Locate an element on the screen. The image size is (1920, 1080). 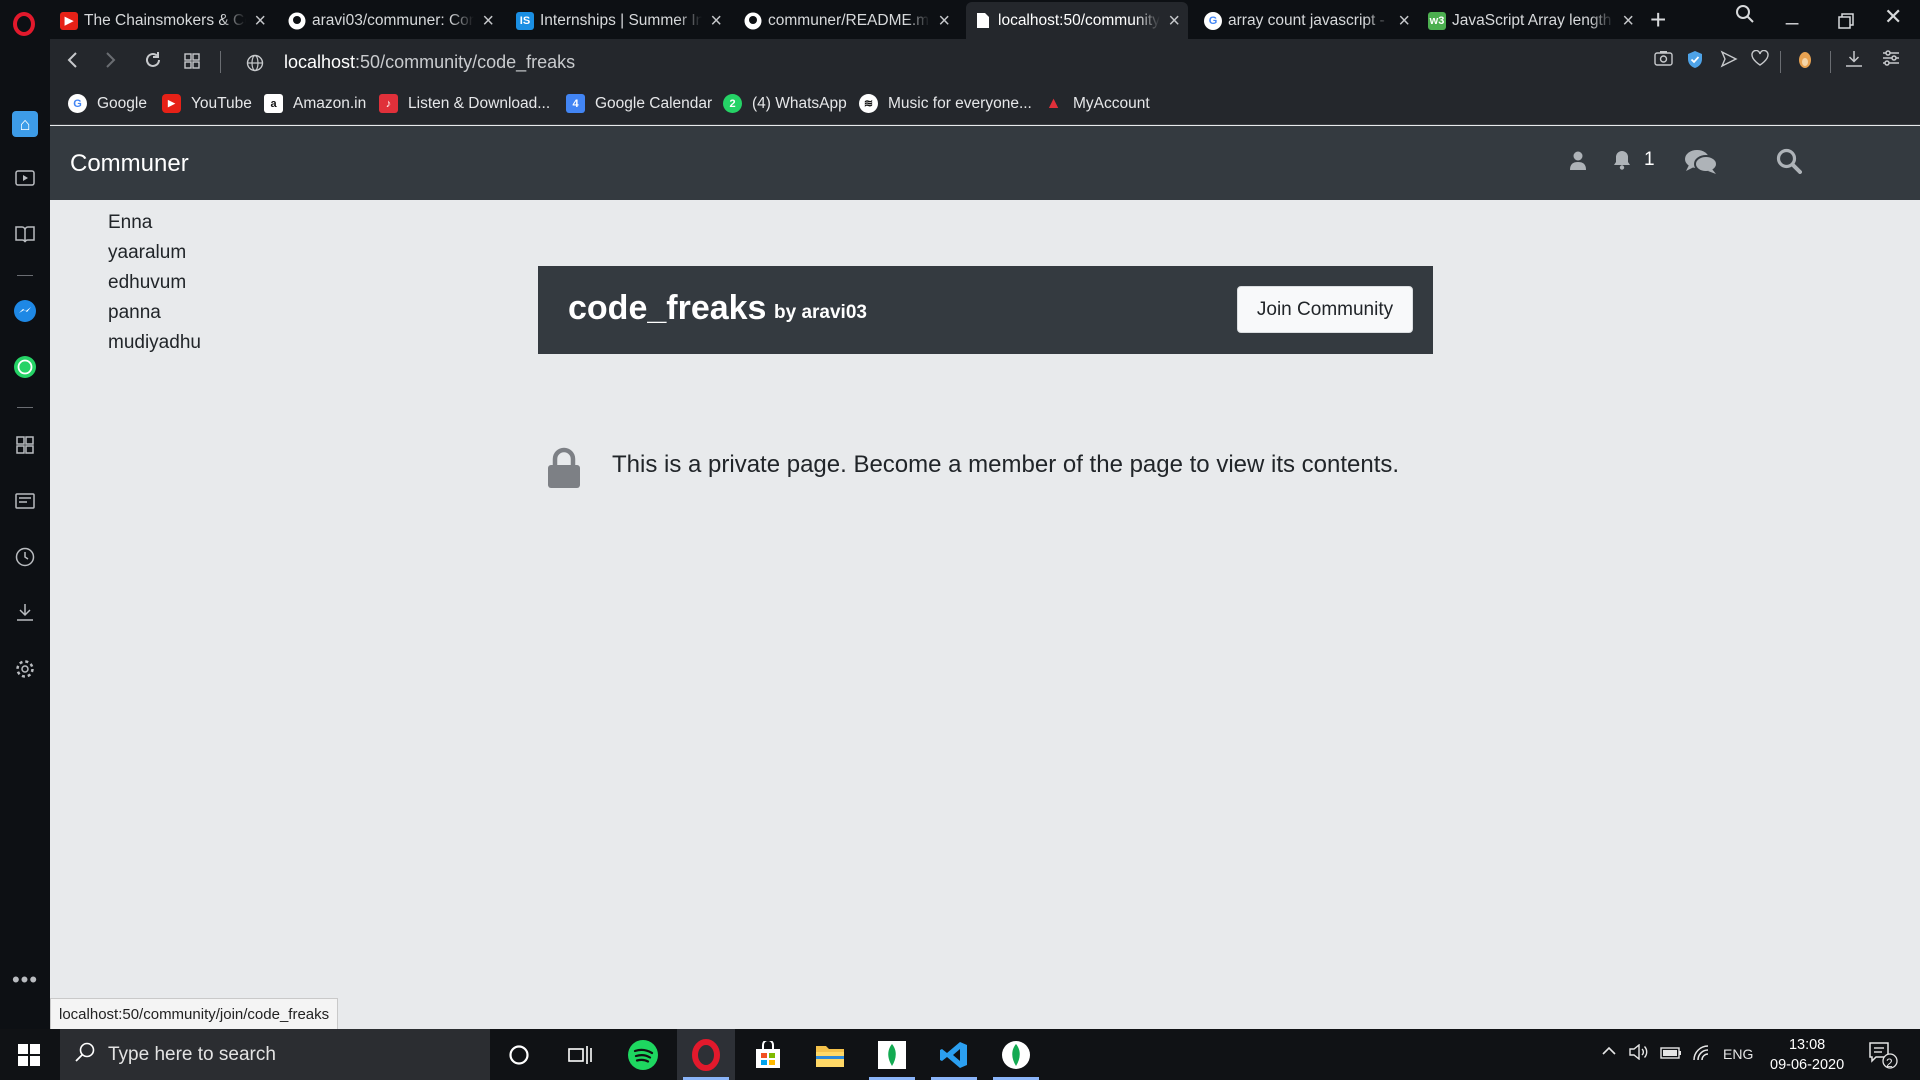
input-language: ENG is located at coordinates (1738, 1054).